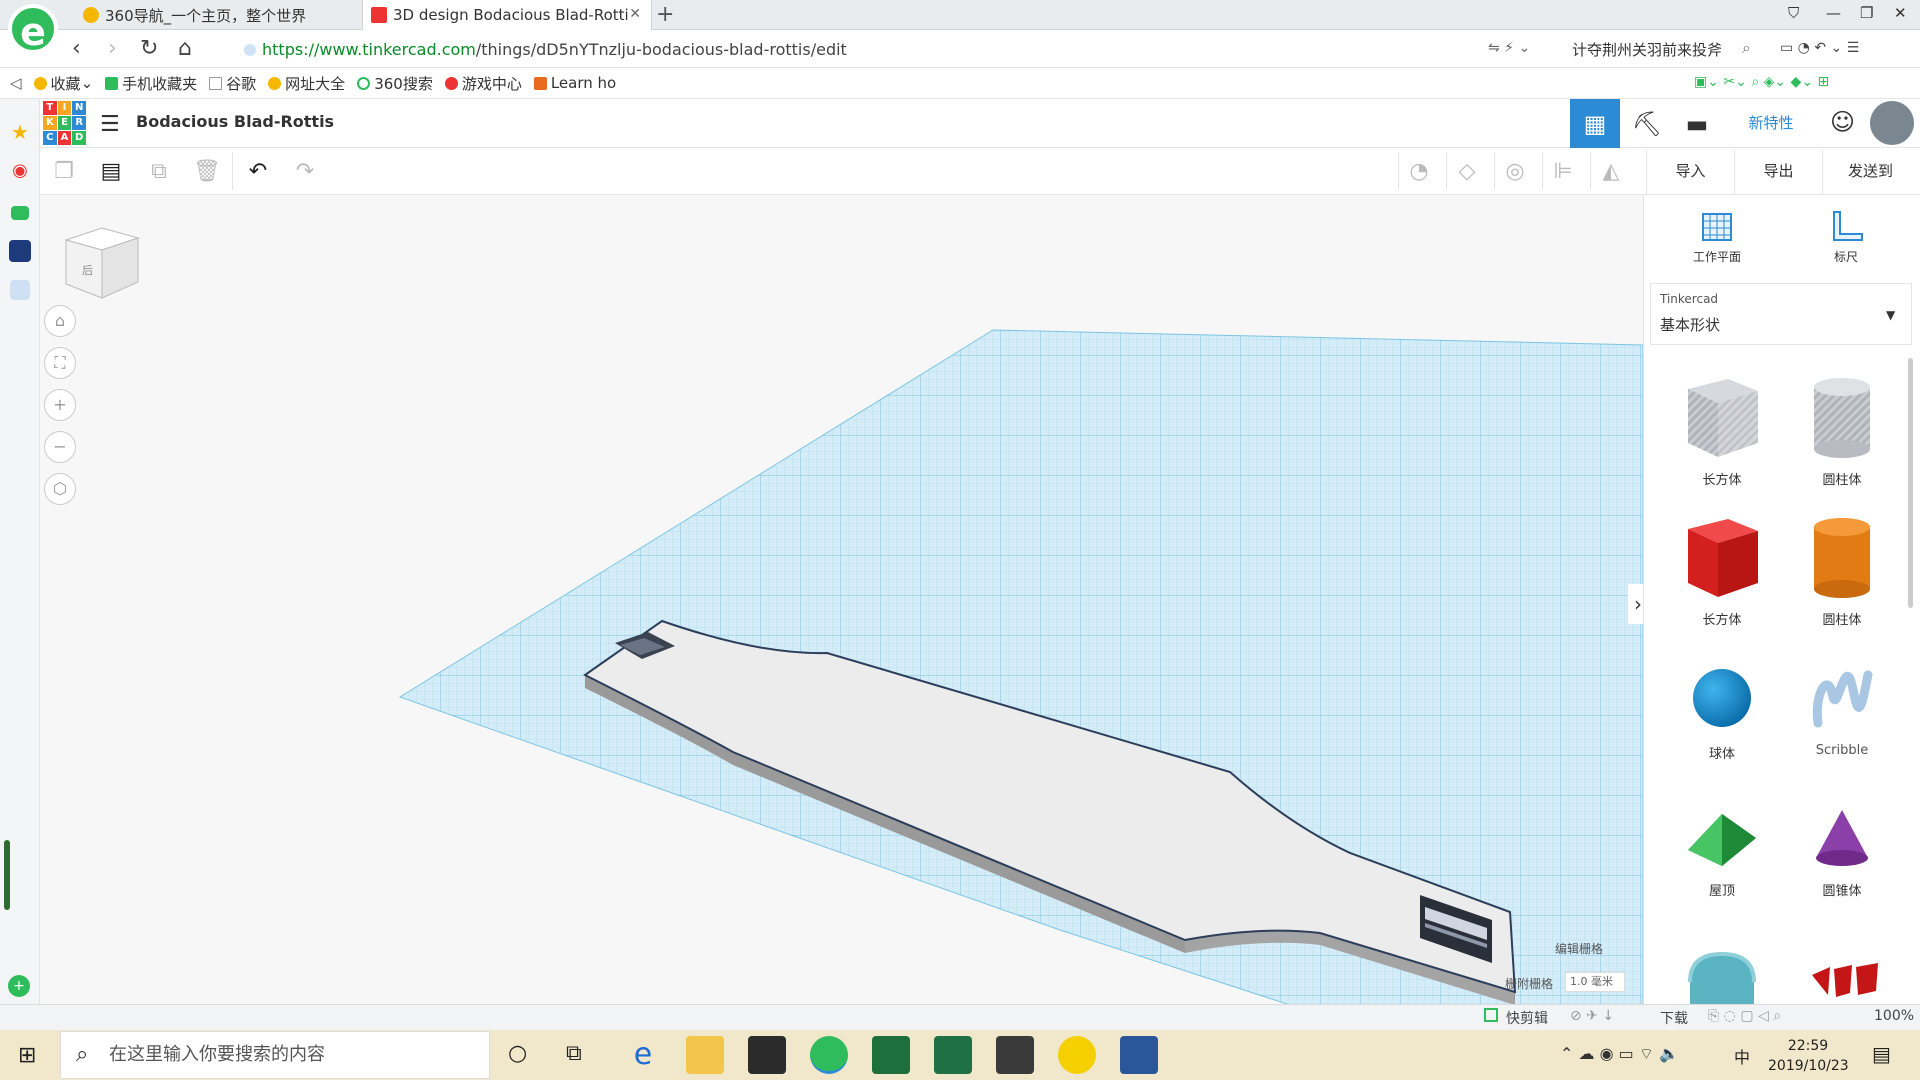 The image size is (1920, 1080). Describe the element at coordinates (1842, 710) in the screenshot. I see `shape-scribble: Scribble` at that location.